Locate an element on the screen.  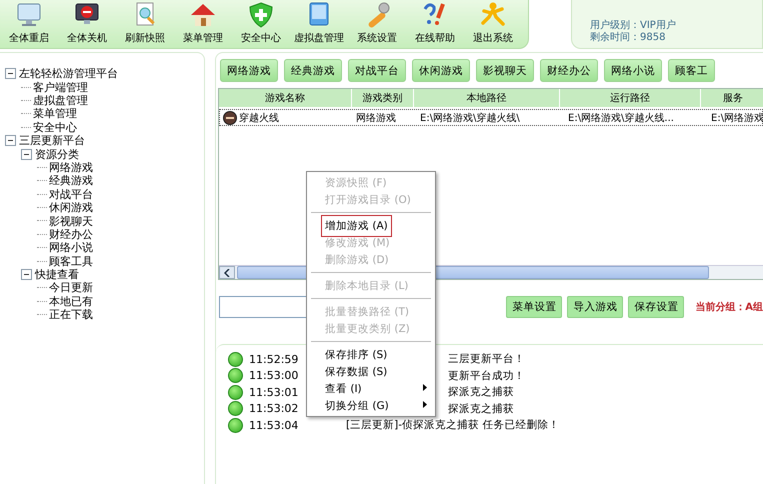
table-cell-text: 网络游戏 is located at coordinates (376, 118).